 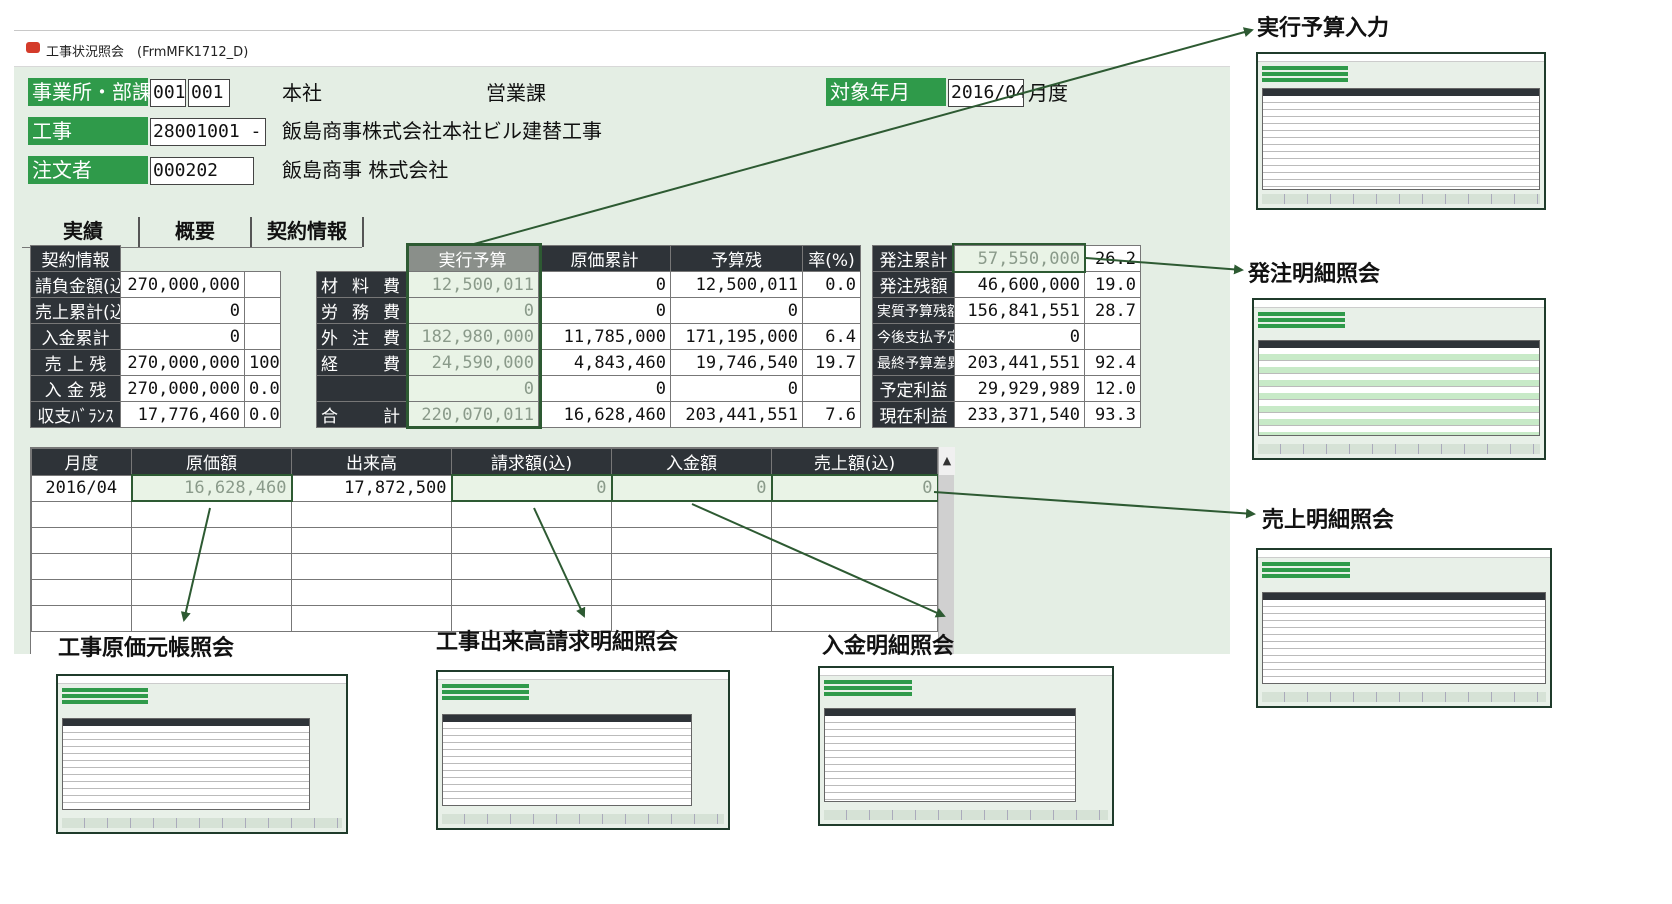 I want to click on arrow-sales-detail, so click(x=1094, y=505).